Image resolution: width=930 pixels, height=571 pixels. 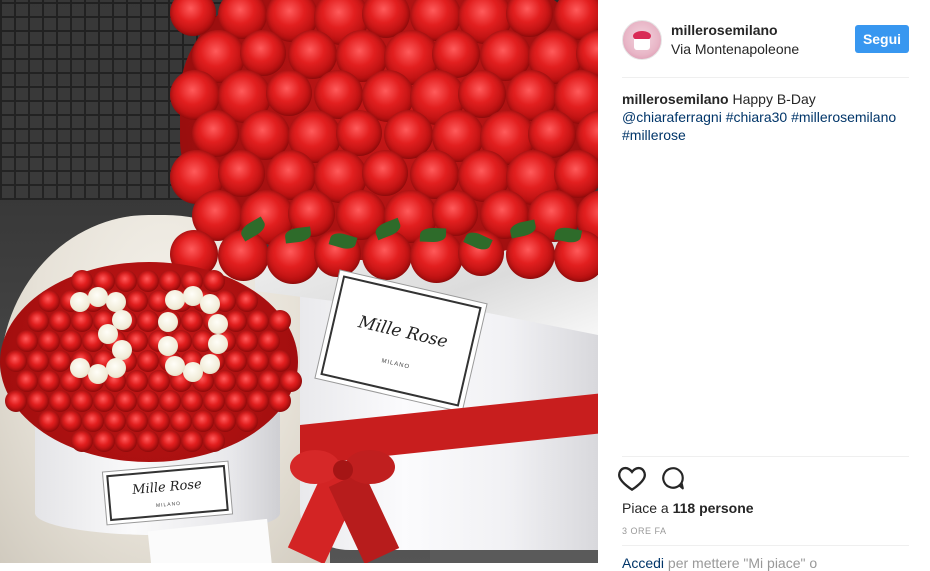 I want to click on follow-button: Segui, so click(x=882, y=39).